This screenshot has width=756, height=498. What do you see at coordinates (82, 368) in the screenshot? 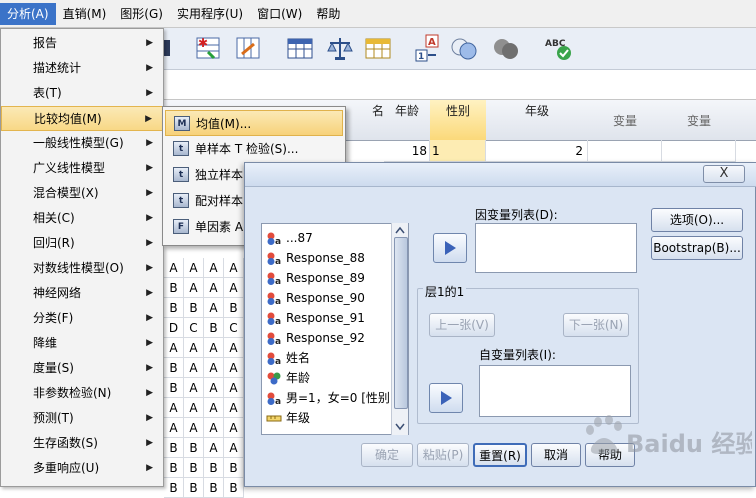
I see `menu-item-13: 度量(S) ▶` at bounding box center [82, 368].